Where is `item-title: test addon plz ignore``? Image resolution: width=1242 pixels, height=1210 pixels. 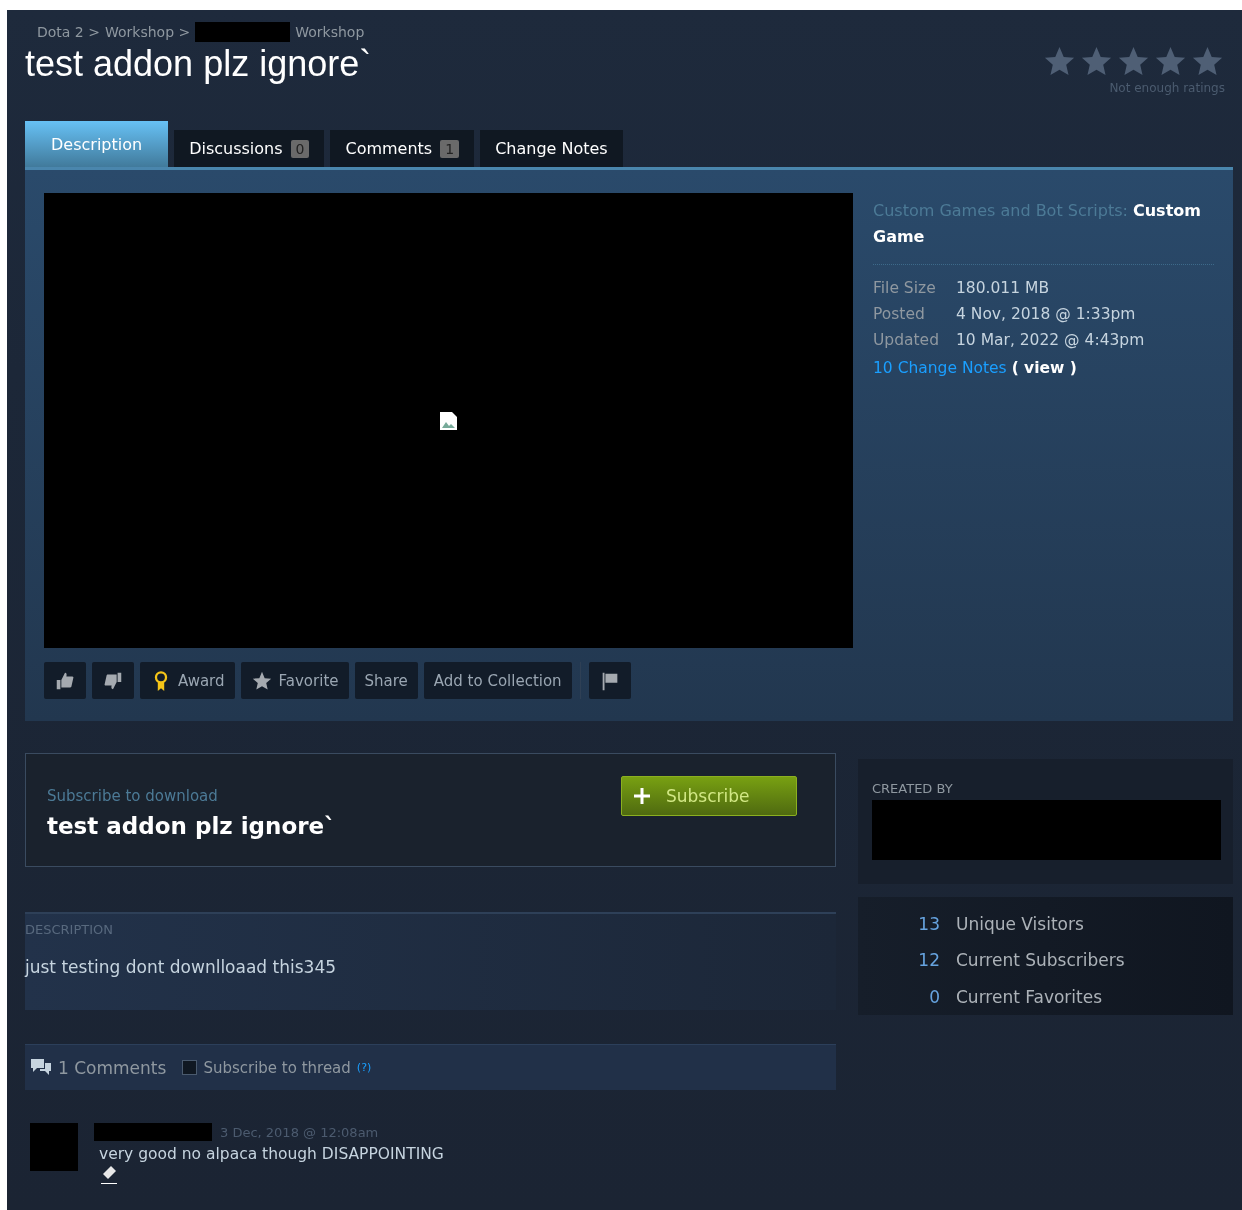
item-title: test addon plz ignore` is located at coordinates (191, 826).